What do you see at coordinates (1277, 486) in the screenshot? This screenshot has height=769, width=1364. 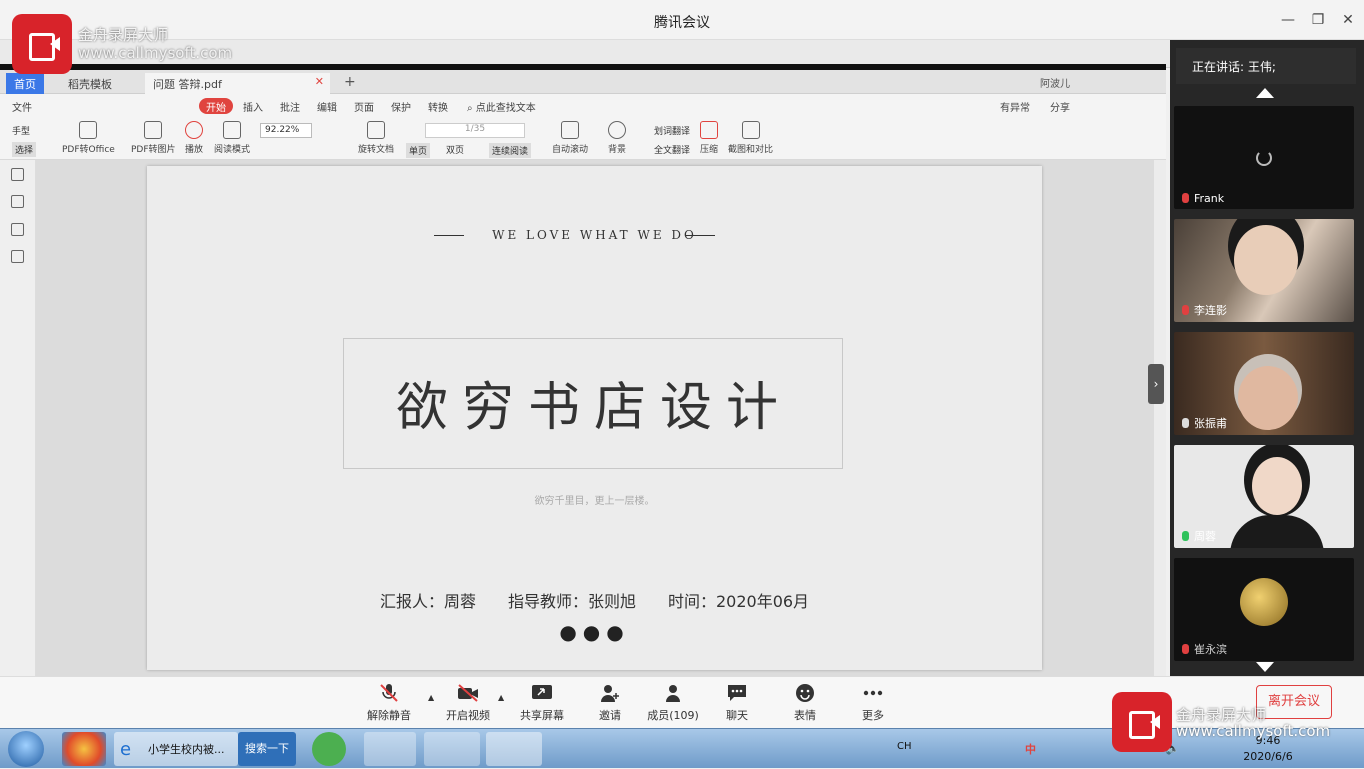 I see `participant-face` at bounding box center [1277, 486].